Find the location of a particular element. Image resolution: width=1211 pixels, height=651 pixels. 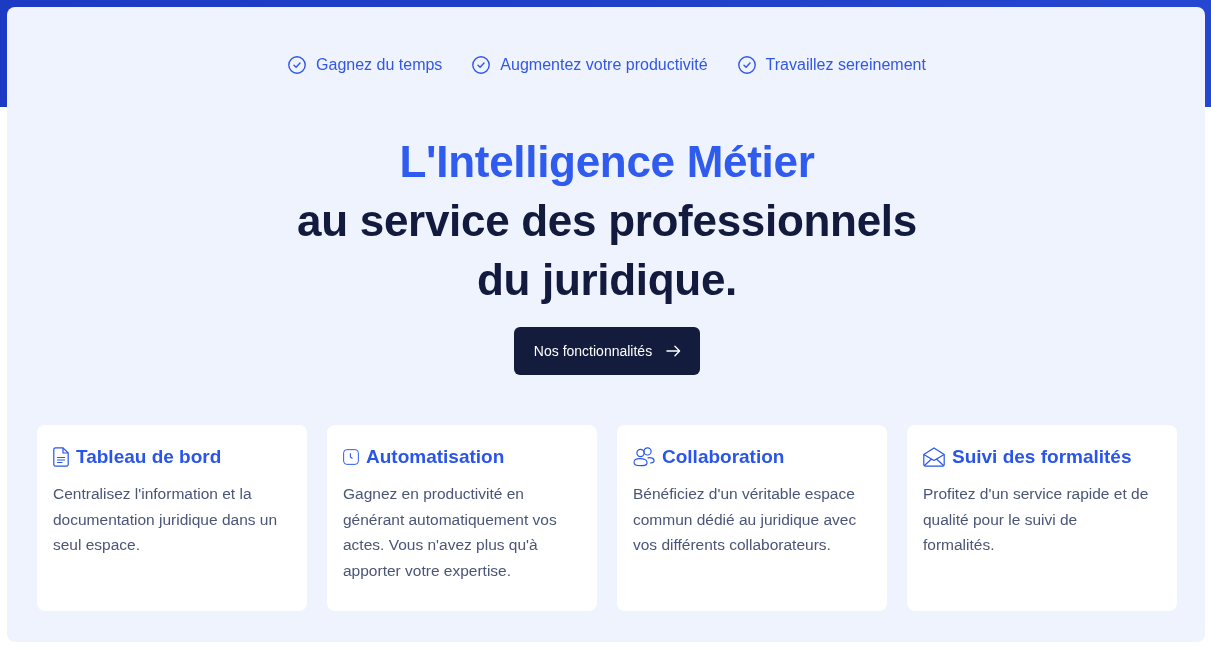

feature-description: Profitez d'un service rapide et de qualité pour le suivi de formalités. is located at coordinates (1036, 519).